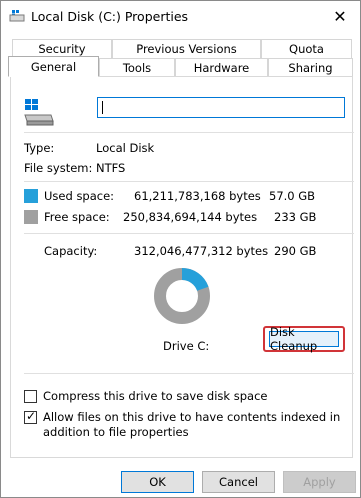 This screenshot has height=498, width=361. I want to click on used-space-gb: 57.0 GB, so click(292, 196).